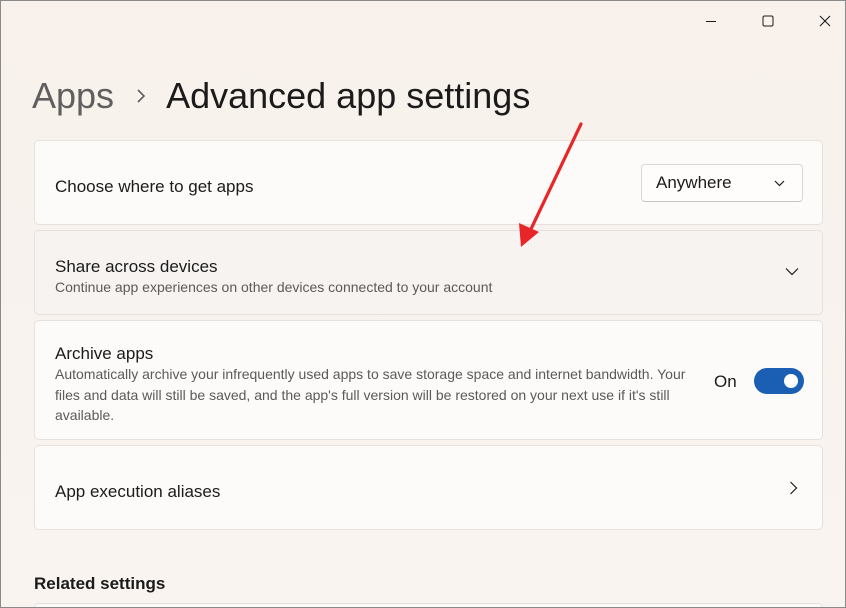 This screenshot has width=846, height=608. I want to click on app-source-dropdown: Anywhere, so click(722, 183).